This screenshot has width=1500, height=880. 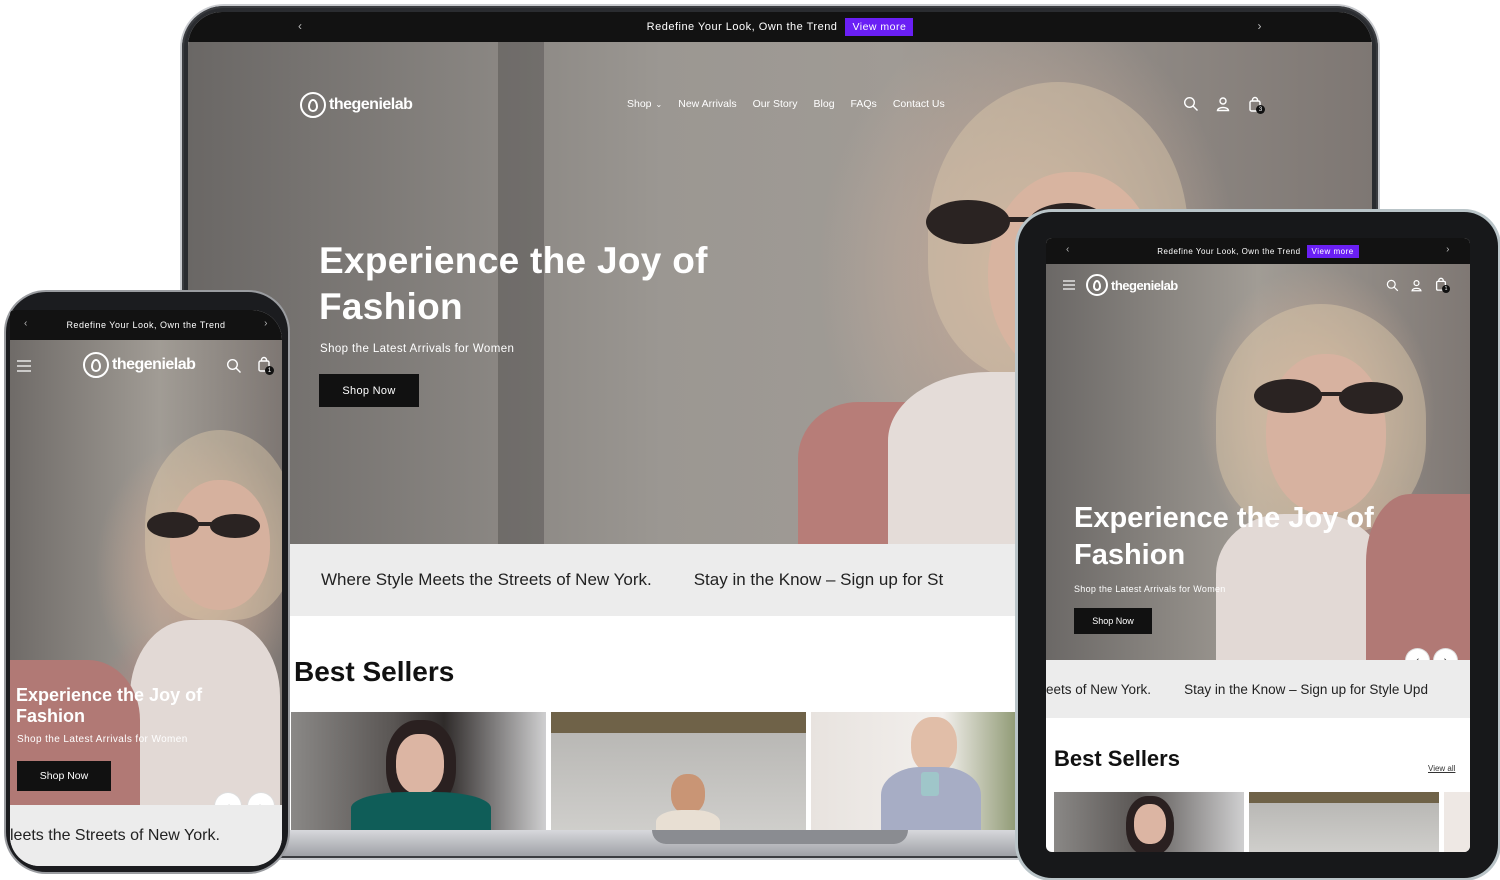 I want to click on phone-search-icon, so click(x=234, y=366).